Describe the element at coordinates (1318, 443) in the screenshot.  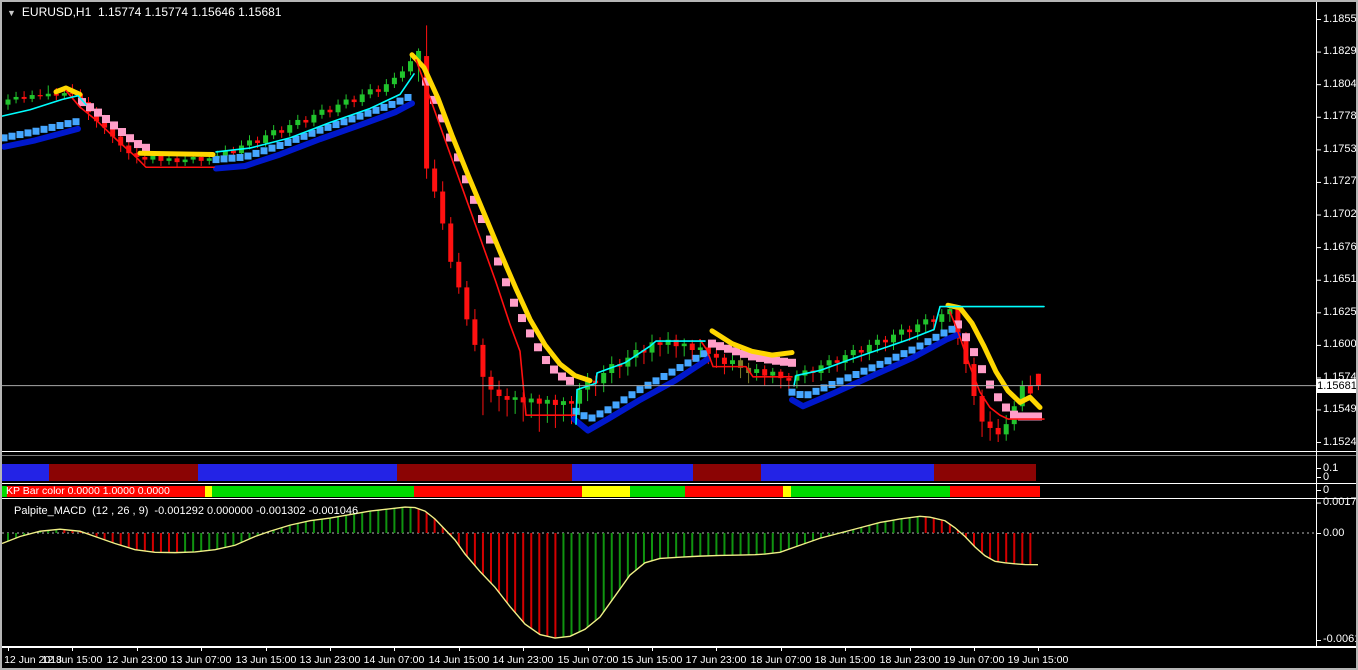
I see `price-tick` at that location.